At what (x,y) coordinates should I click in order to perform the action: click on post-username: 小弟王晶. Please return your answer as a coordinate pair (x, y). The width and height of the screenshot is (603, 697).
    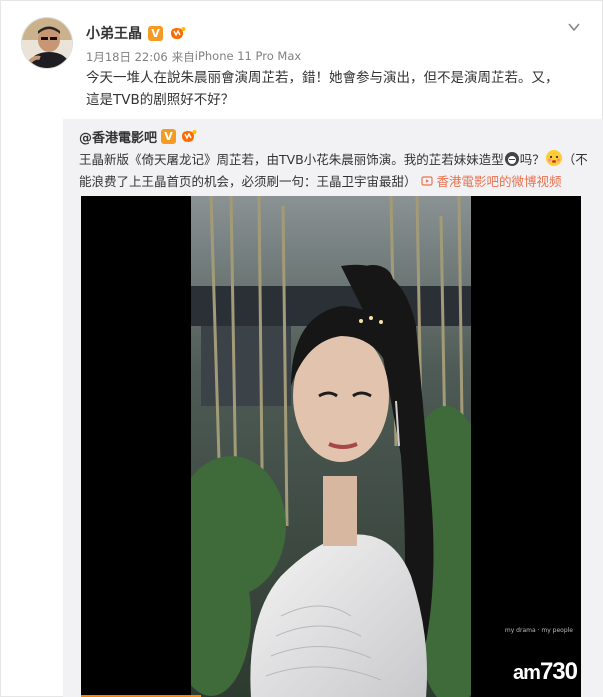
    Looking at the image, I should click on (114, 33).